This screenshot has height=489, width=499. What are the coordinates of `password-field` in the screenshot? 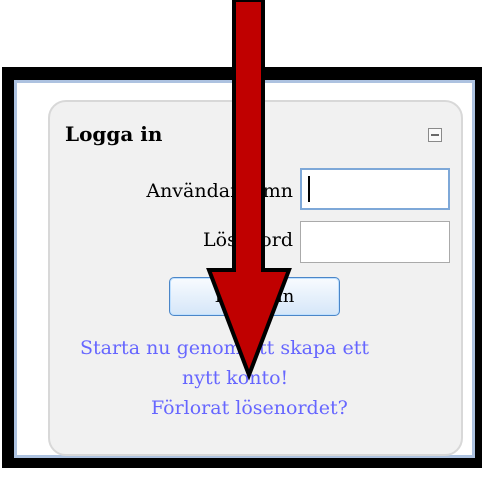 It's located at (375, 242).